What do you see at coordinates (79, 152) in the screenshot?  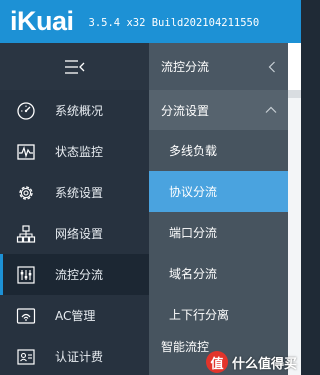 I see `sidebar-item-label: 状态监控` at bounding box center [79, 152].